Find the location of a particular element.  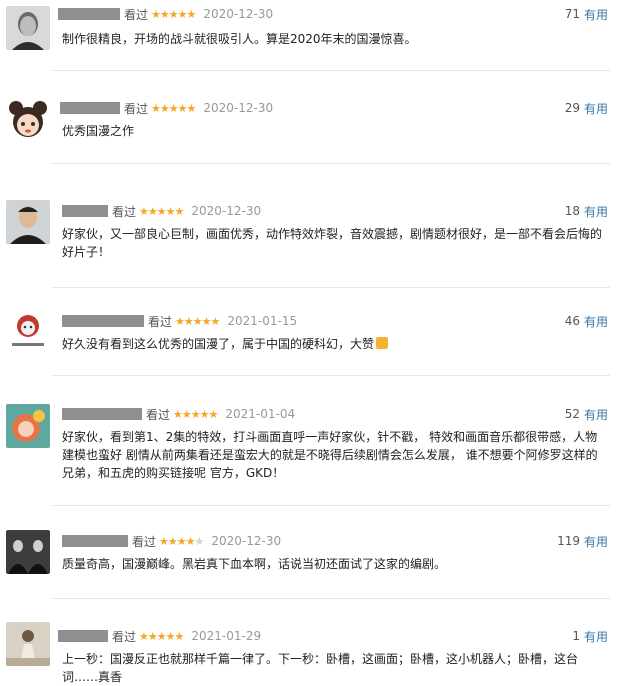

useful-count: 29 is located at coordinates (572, 108).